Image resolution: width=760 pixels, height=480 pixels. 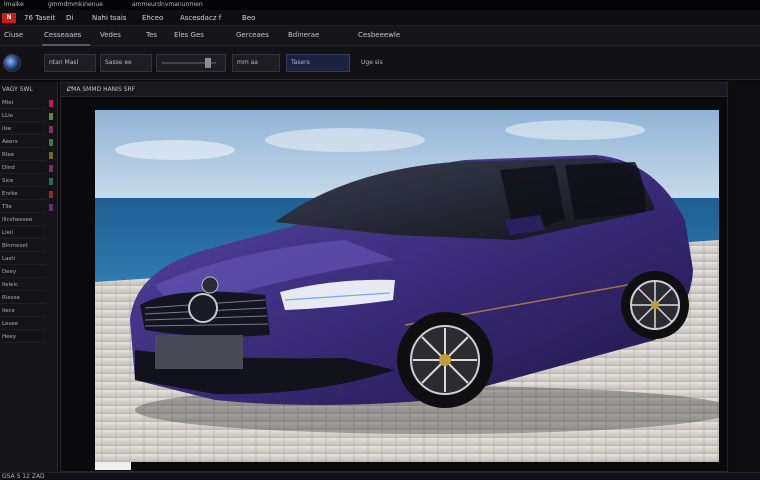 I want to click on tool-label-5: Uge sis, so click(x=372, y=62).